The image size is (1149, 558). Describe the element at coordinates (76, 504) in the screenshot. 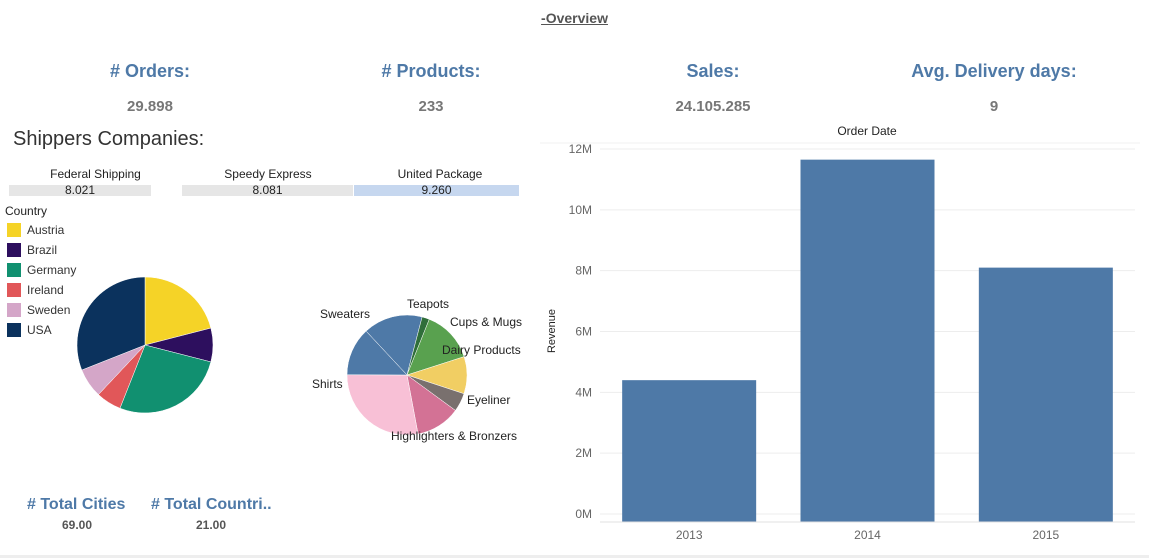

I see `total-cities-label: # Total Cities` at that location.